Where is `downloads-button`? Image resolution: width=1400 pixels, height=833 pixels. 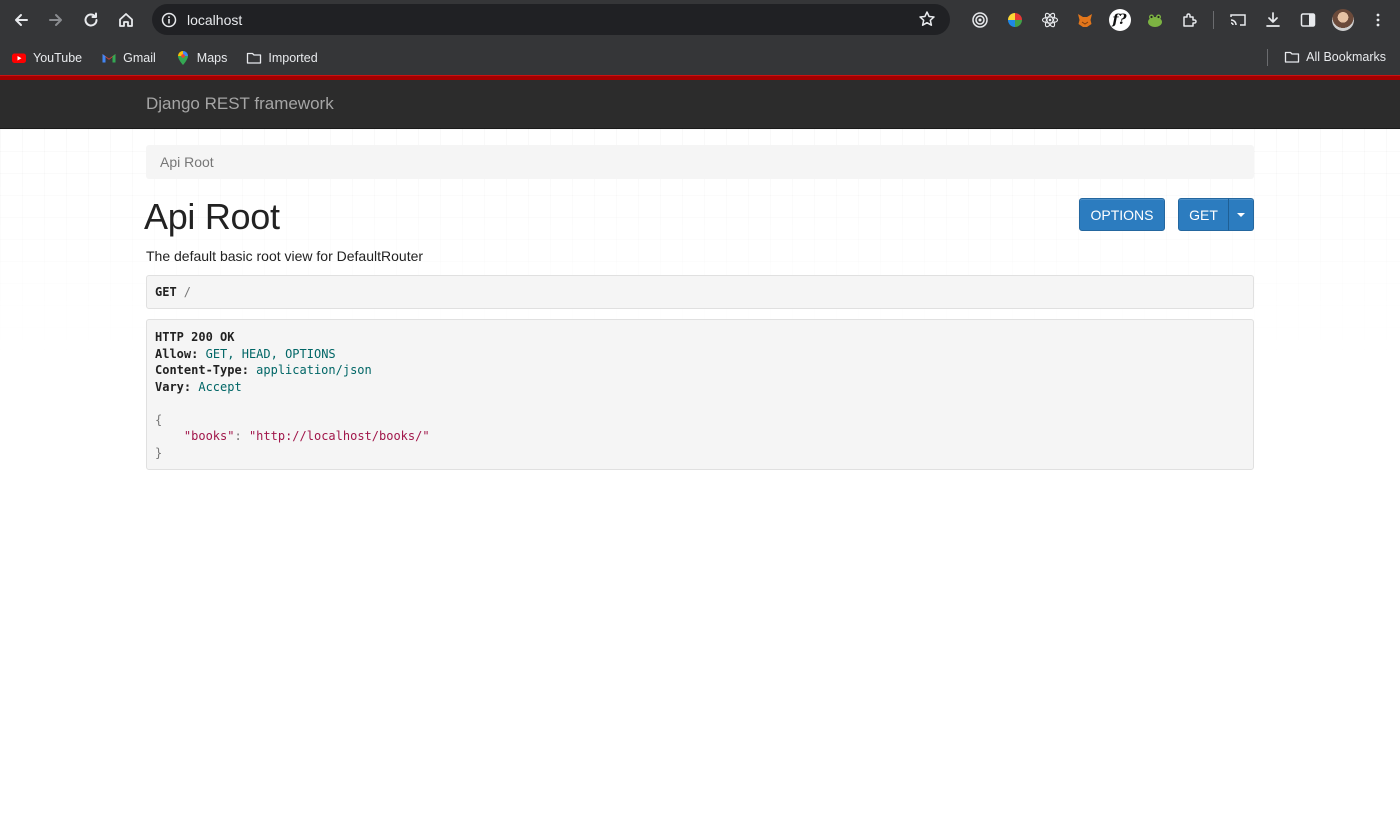
downloads-button is located at coordinates (1272, 20).